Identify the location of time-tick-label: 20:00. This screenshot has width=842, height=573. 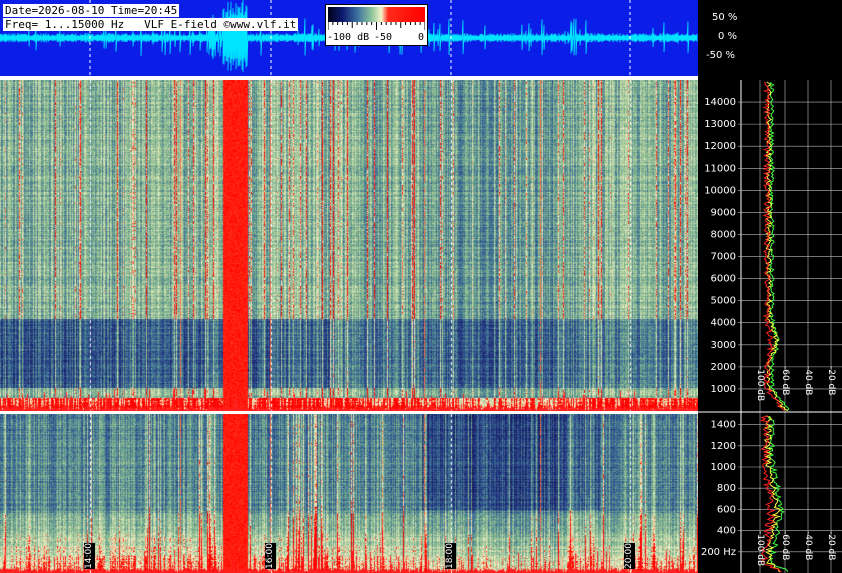
(629, 556).